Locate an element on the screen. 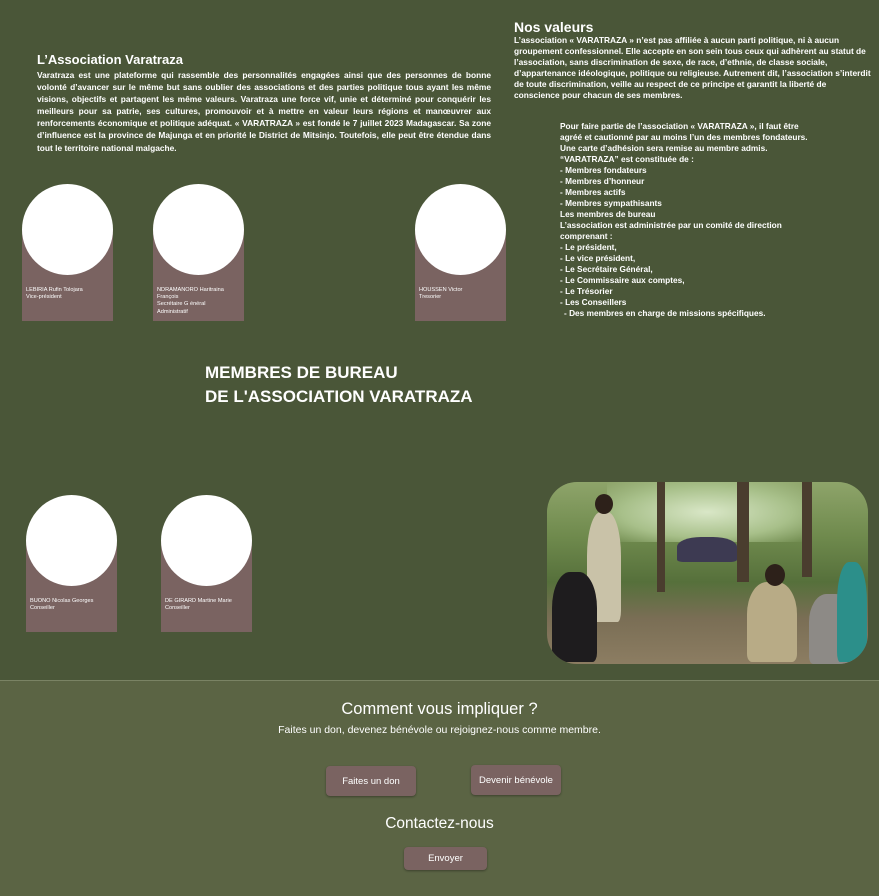 Image resolution: width=879 pixels, height=896 pixels. association-title: L’Association Varatraza is located at coordinates (110, 59).